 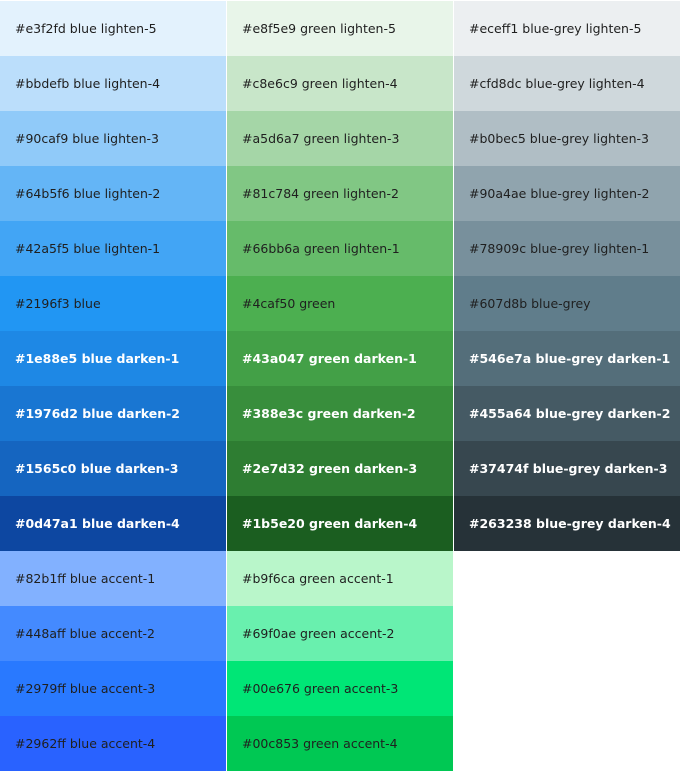 What do you see at coordinates (85, 578) in the screenshot?
I see `swatch-label: #82b1ff blue accent-1` at bounding box center [85, 578].